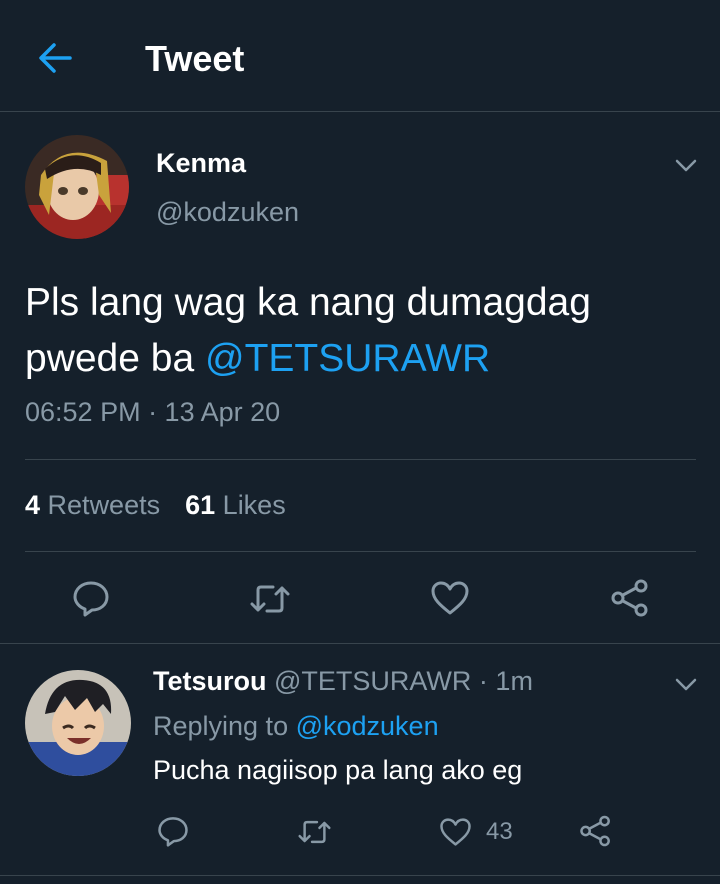  What do you see at coordinates (78, 723) in the screenshot?
I see `reply-avatar` at bounding box center [78, 723].